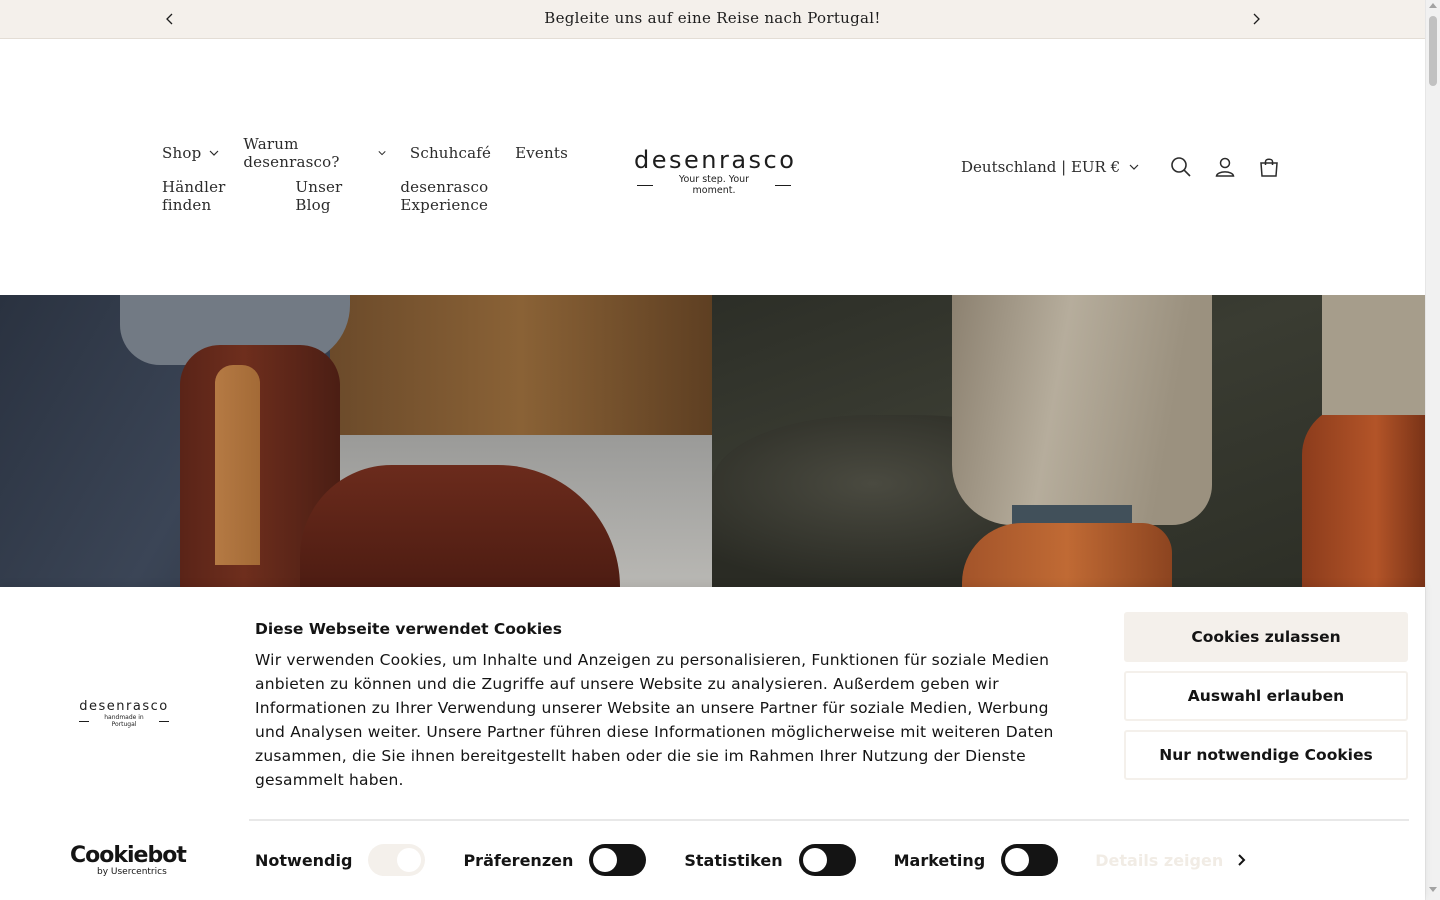  Describe the element at coordinates (124, 706) in the screenshot. I see `cookie-logo-wordmark: desenrasco` at that location.